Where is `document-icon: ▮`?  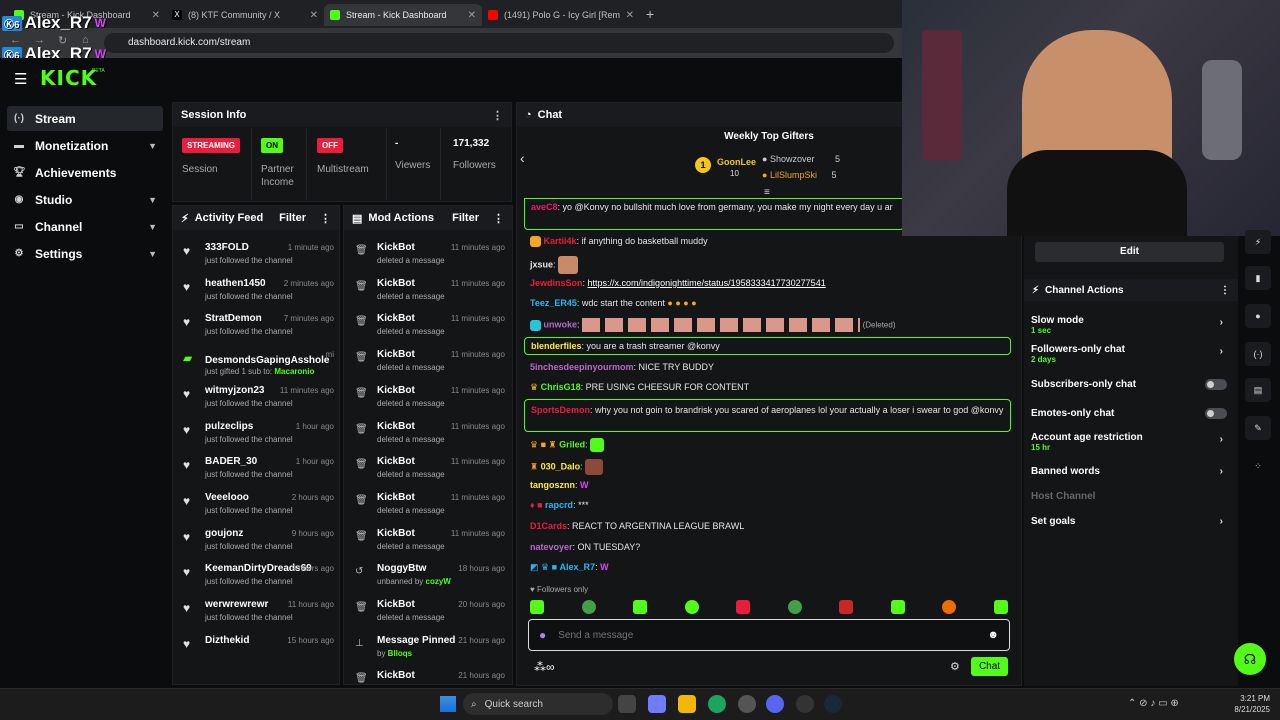 document-icon: ▮ is located at coordinates (1258, 278).